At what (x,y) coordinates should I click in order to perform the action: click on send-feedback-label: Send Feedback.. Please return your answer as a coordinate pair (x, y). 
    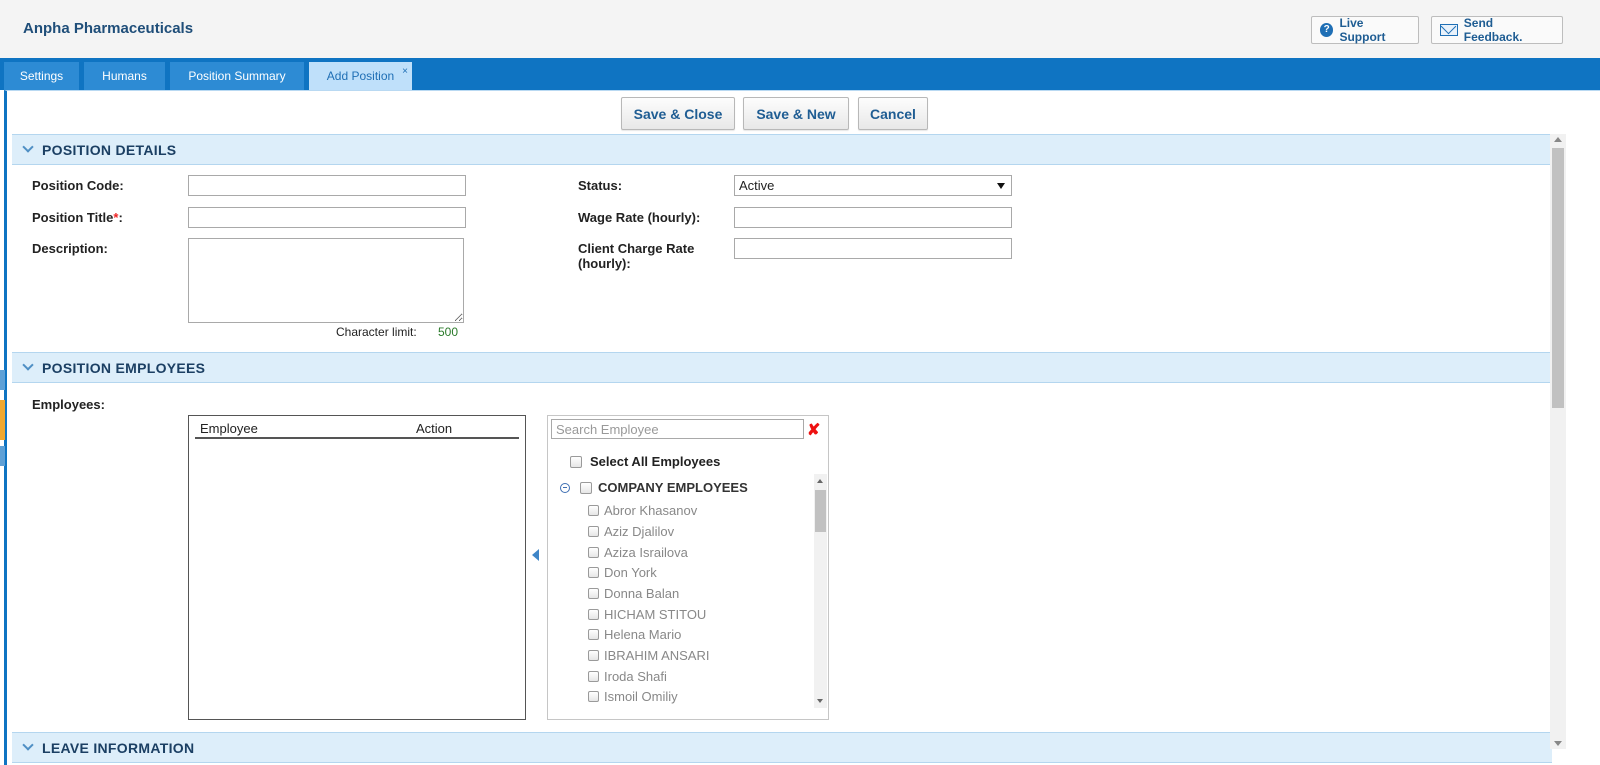
    Looking at the image, I should click on (1493, 30).